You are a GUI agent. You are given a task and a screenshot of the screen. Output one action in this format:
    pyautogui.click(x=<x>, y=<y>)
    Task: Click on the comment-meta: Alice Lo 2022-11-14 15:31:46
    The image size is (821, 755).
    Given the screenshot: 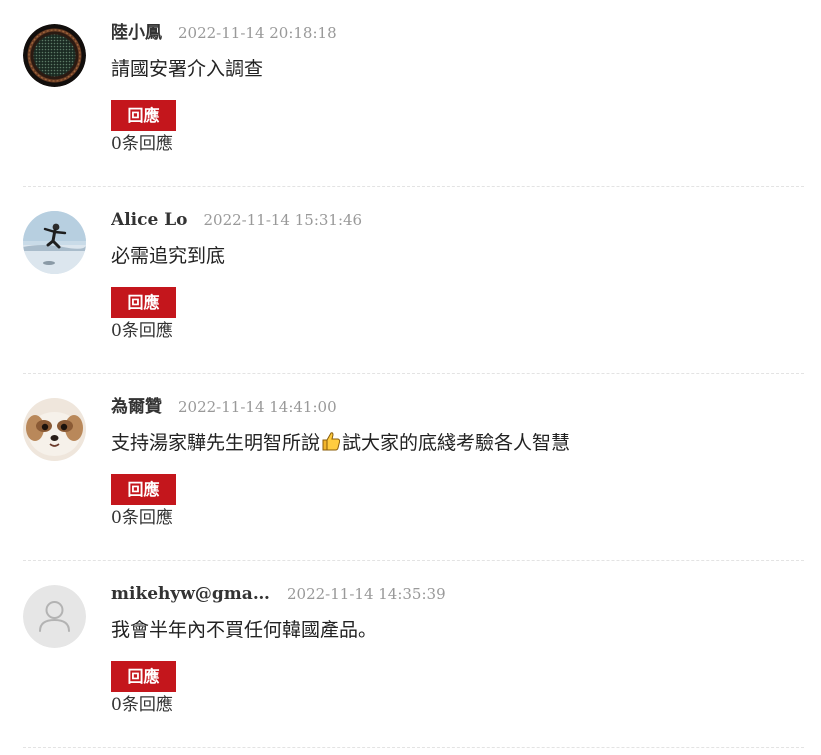 What is the action you would take?
    pyautogui.click(x=457, y=220)
    